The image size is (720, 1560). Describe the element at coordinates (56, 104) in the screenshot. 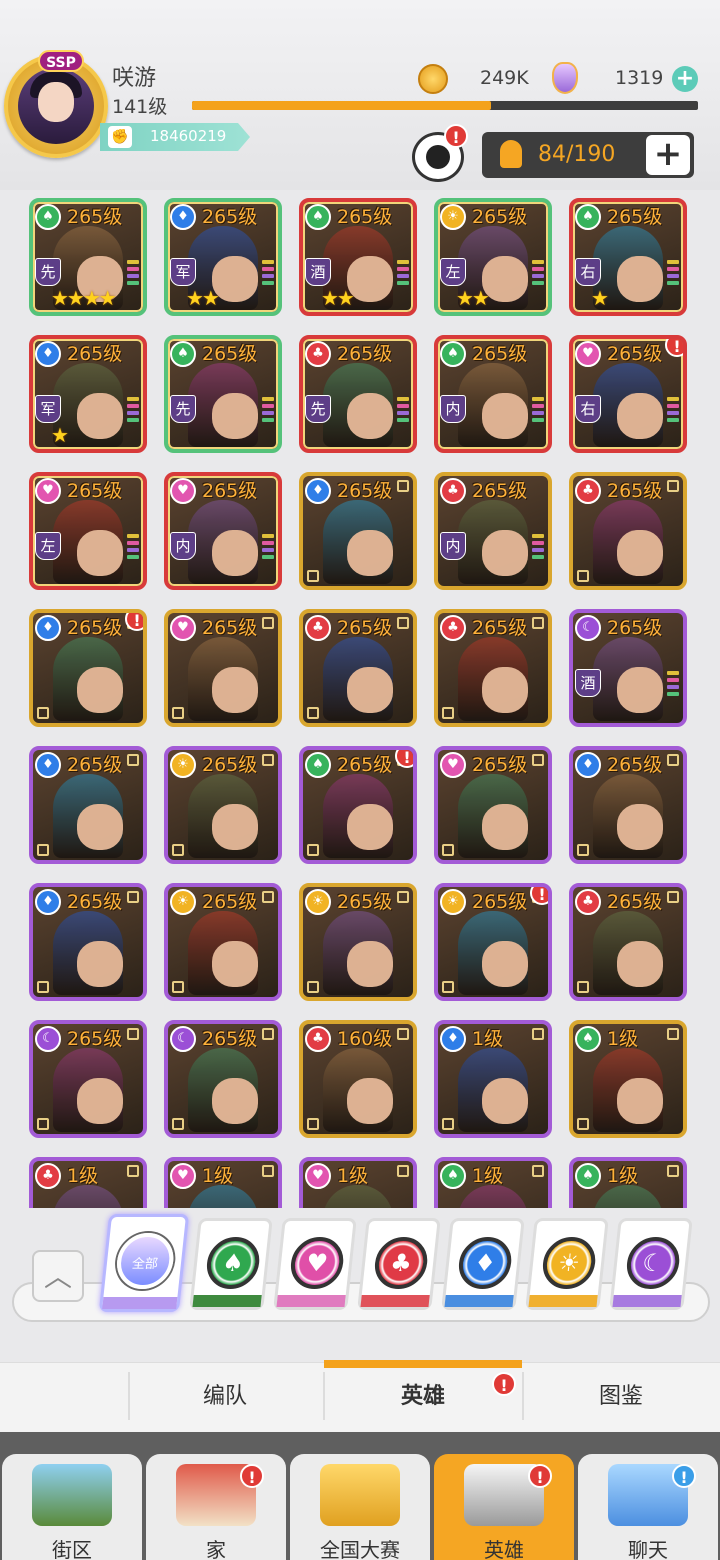

I see `player-avatar: SSP` at that location.